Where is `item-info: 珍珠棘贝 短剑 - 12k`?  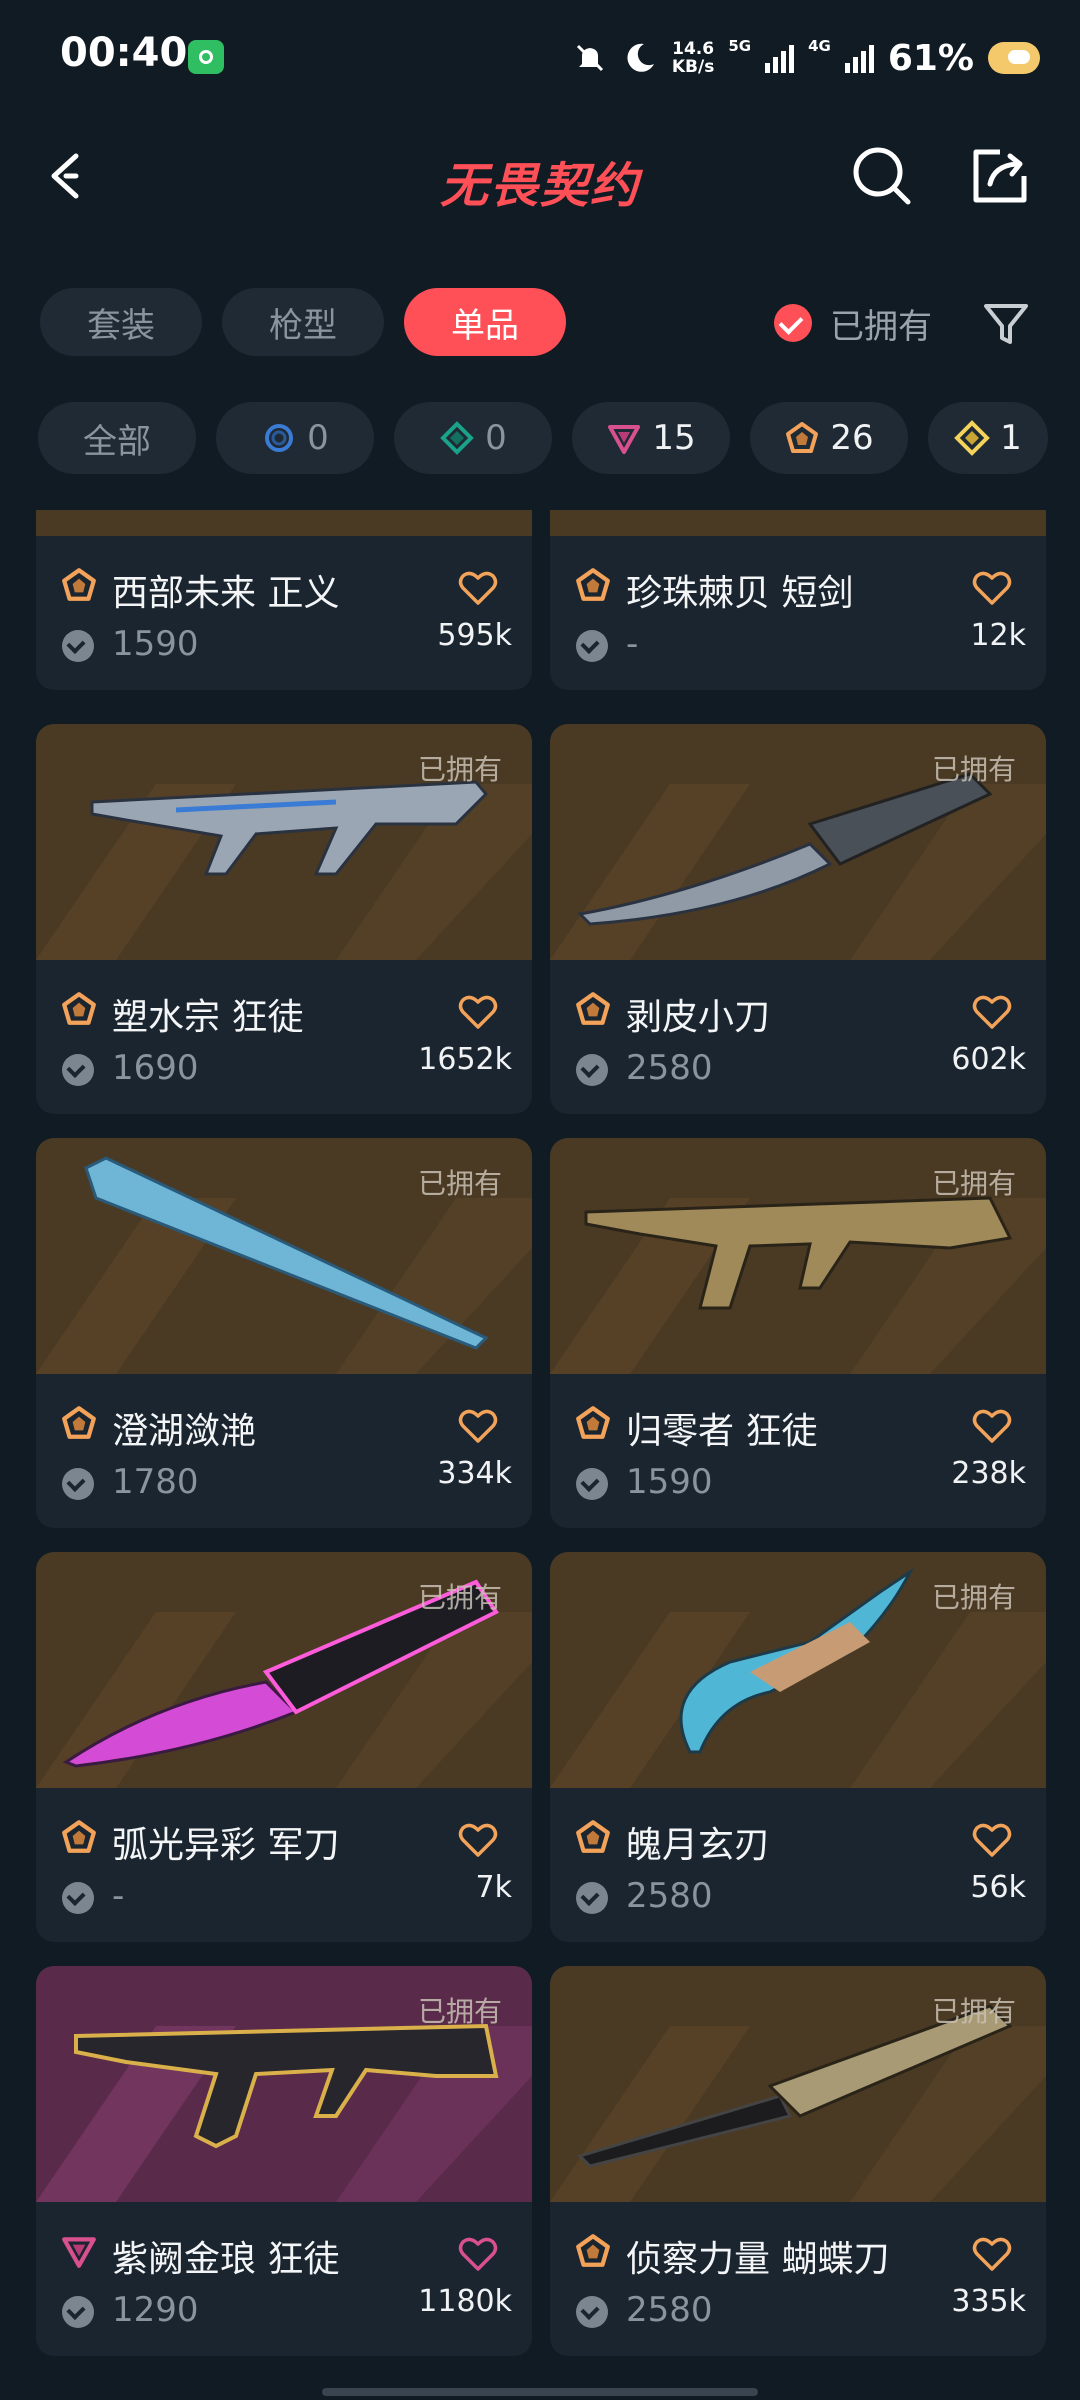
item-info: 珍珠棘贝 短剑 - 12k is located at coordinates (798, 613).